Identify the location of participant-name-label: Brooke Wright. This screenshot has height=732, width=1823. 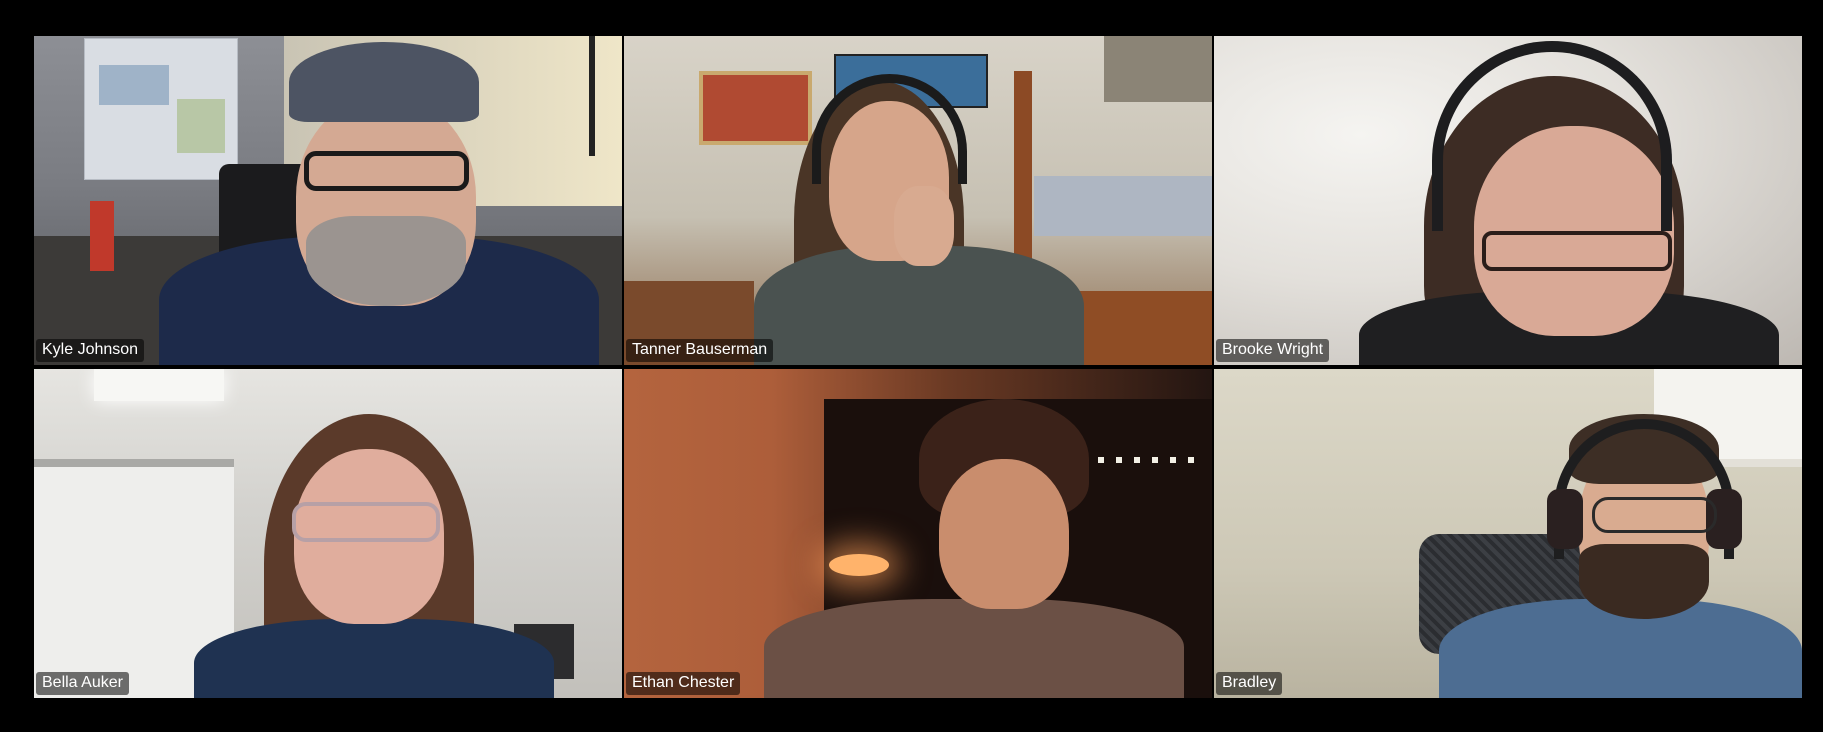
(1273, 350).